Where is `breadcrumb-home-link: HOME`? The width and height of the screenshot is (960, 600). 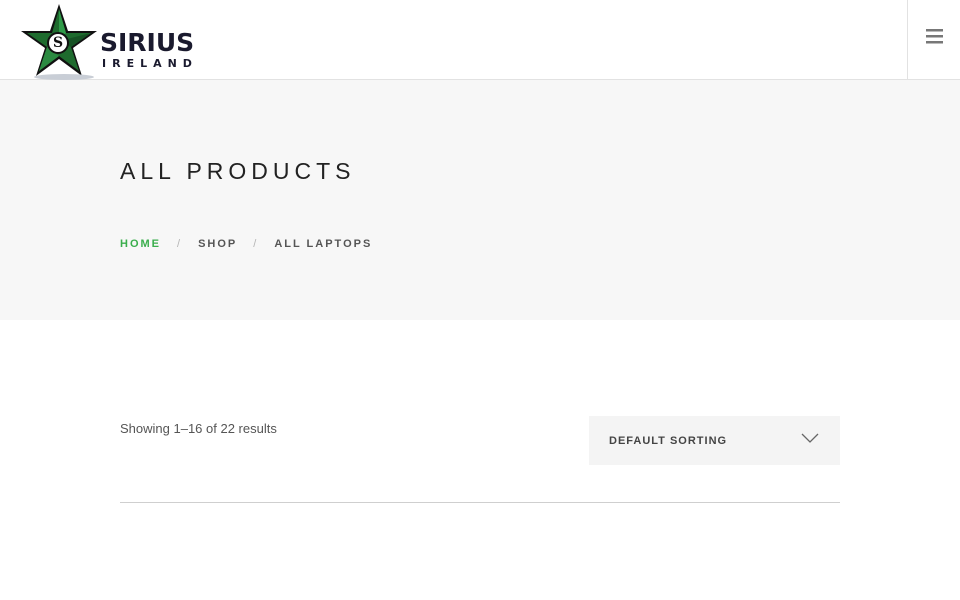
breadcrumb-home-link: HOME is located at coordinates (140, 244).